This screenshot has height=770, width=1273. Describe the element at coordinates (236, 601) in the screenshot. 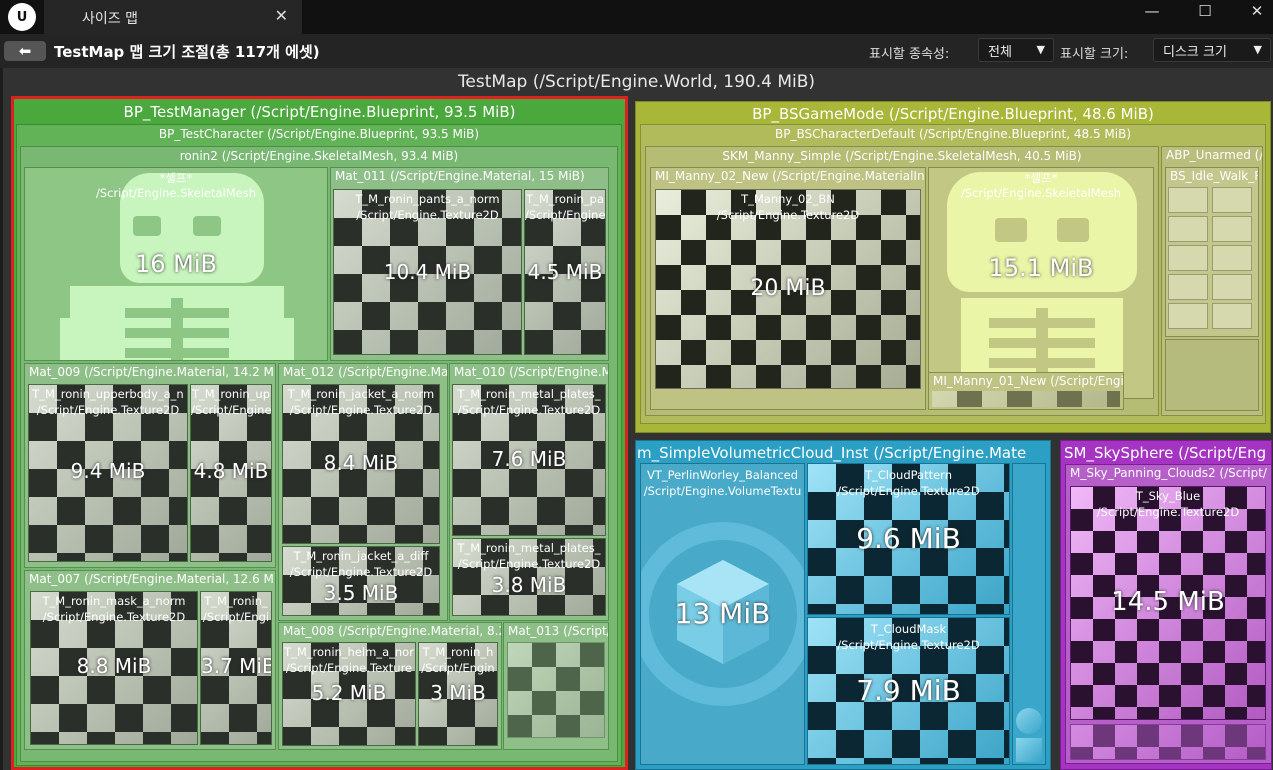

I see `mask-diff-name: T_M_ronin_` at that location.